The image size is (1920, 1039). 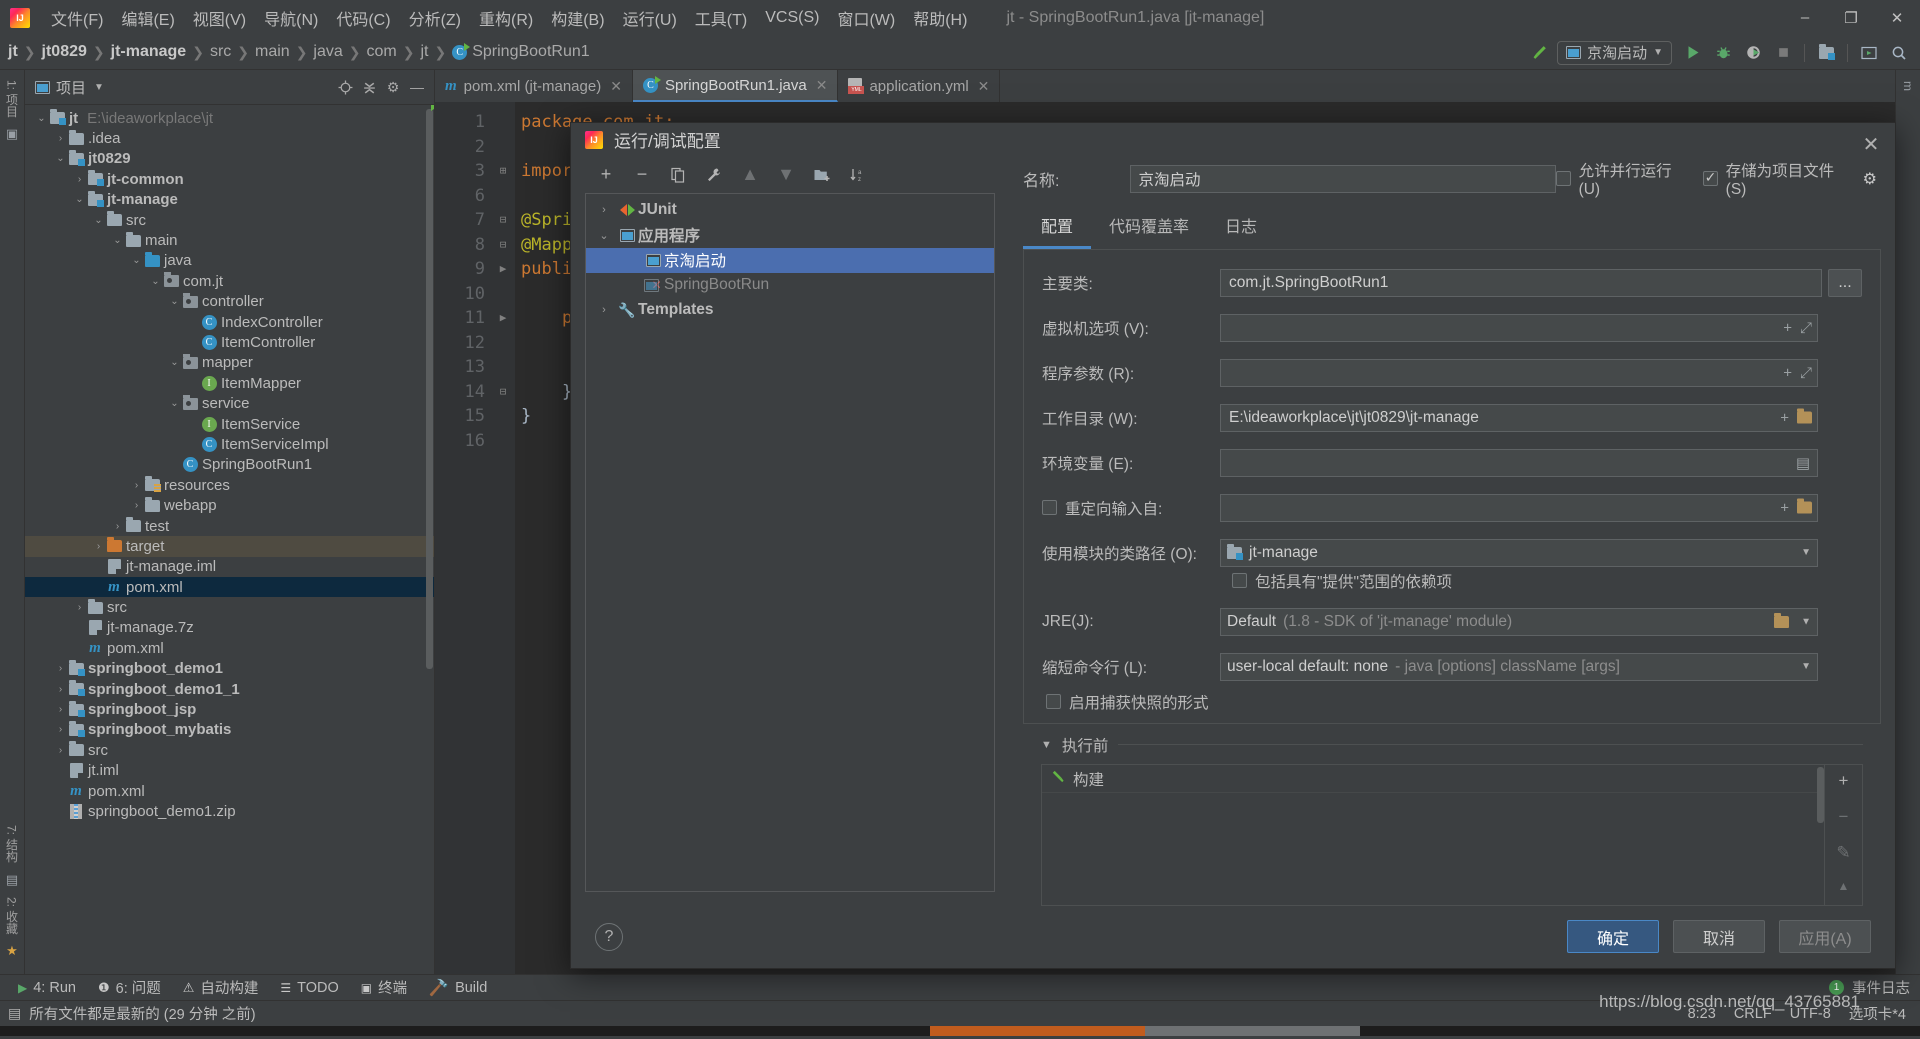 I want to click on event-log-label: 事件日志, so click(x=1881, y=987).